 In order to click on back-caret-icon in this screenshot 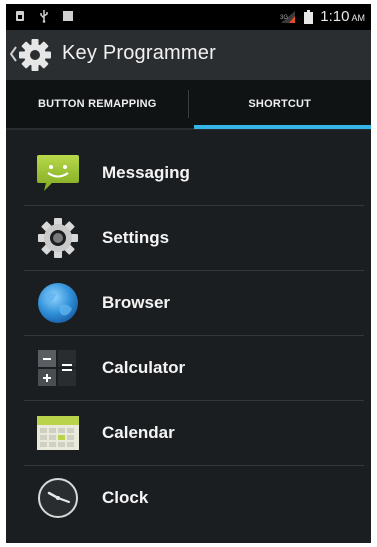, I will do `click(13, 54)`.